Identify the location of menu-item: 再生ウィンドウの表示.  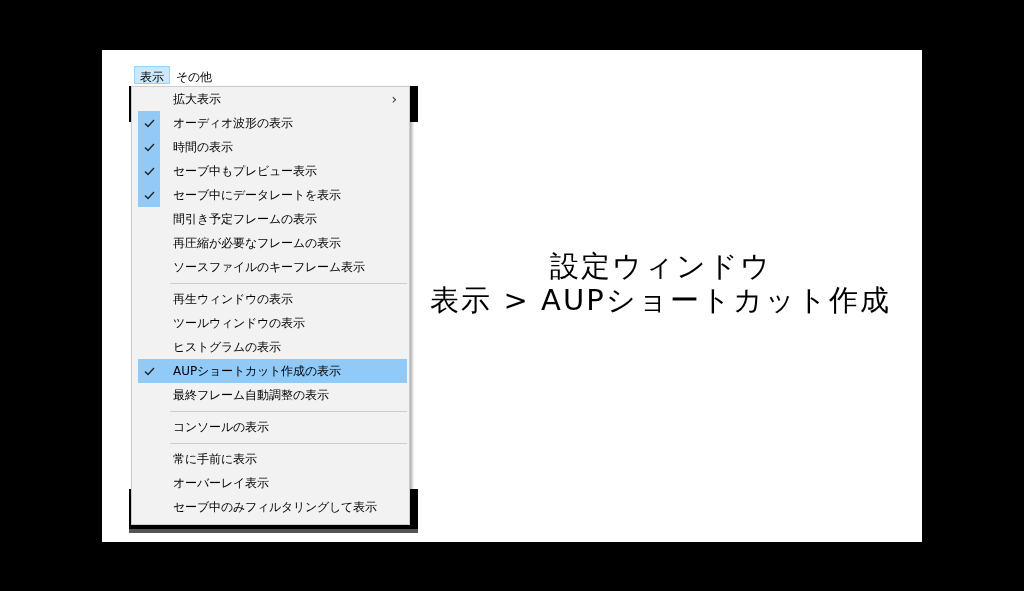
(272, 299).